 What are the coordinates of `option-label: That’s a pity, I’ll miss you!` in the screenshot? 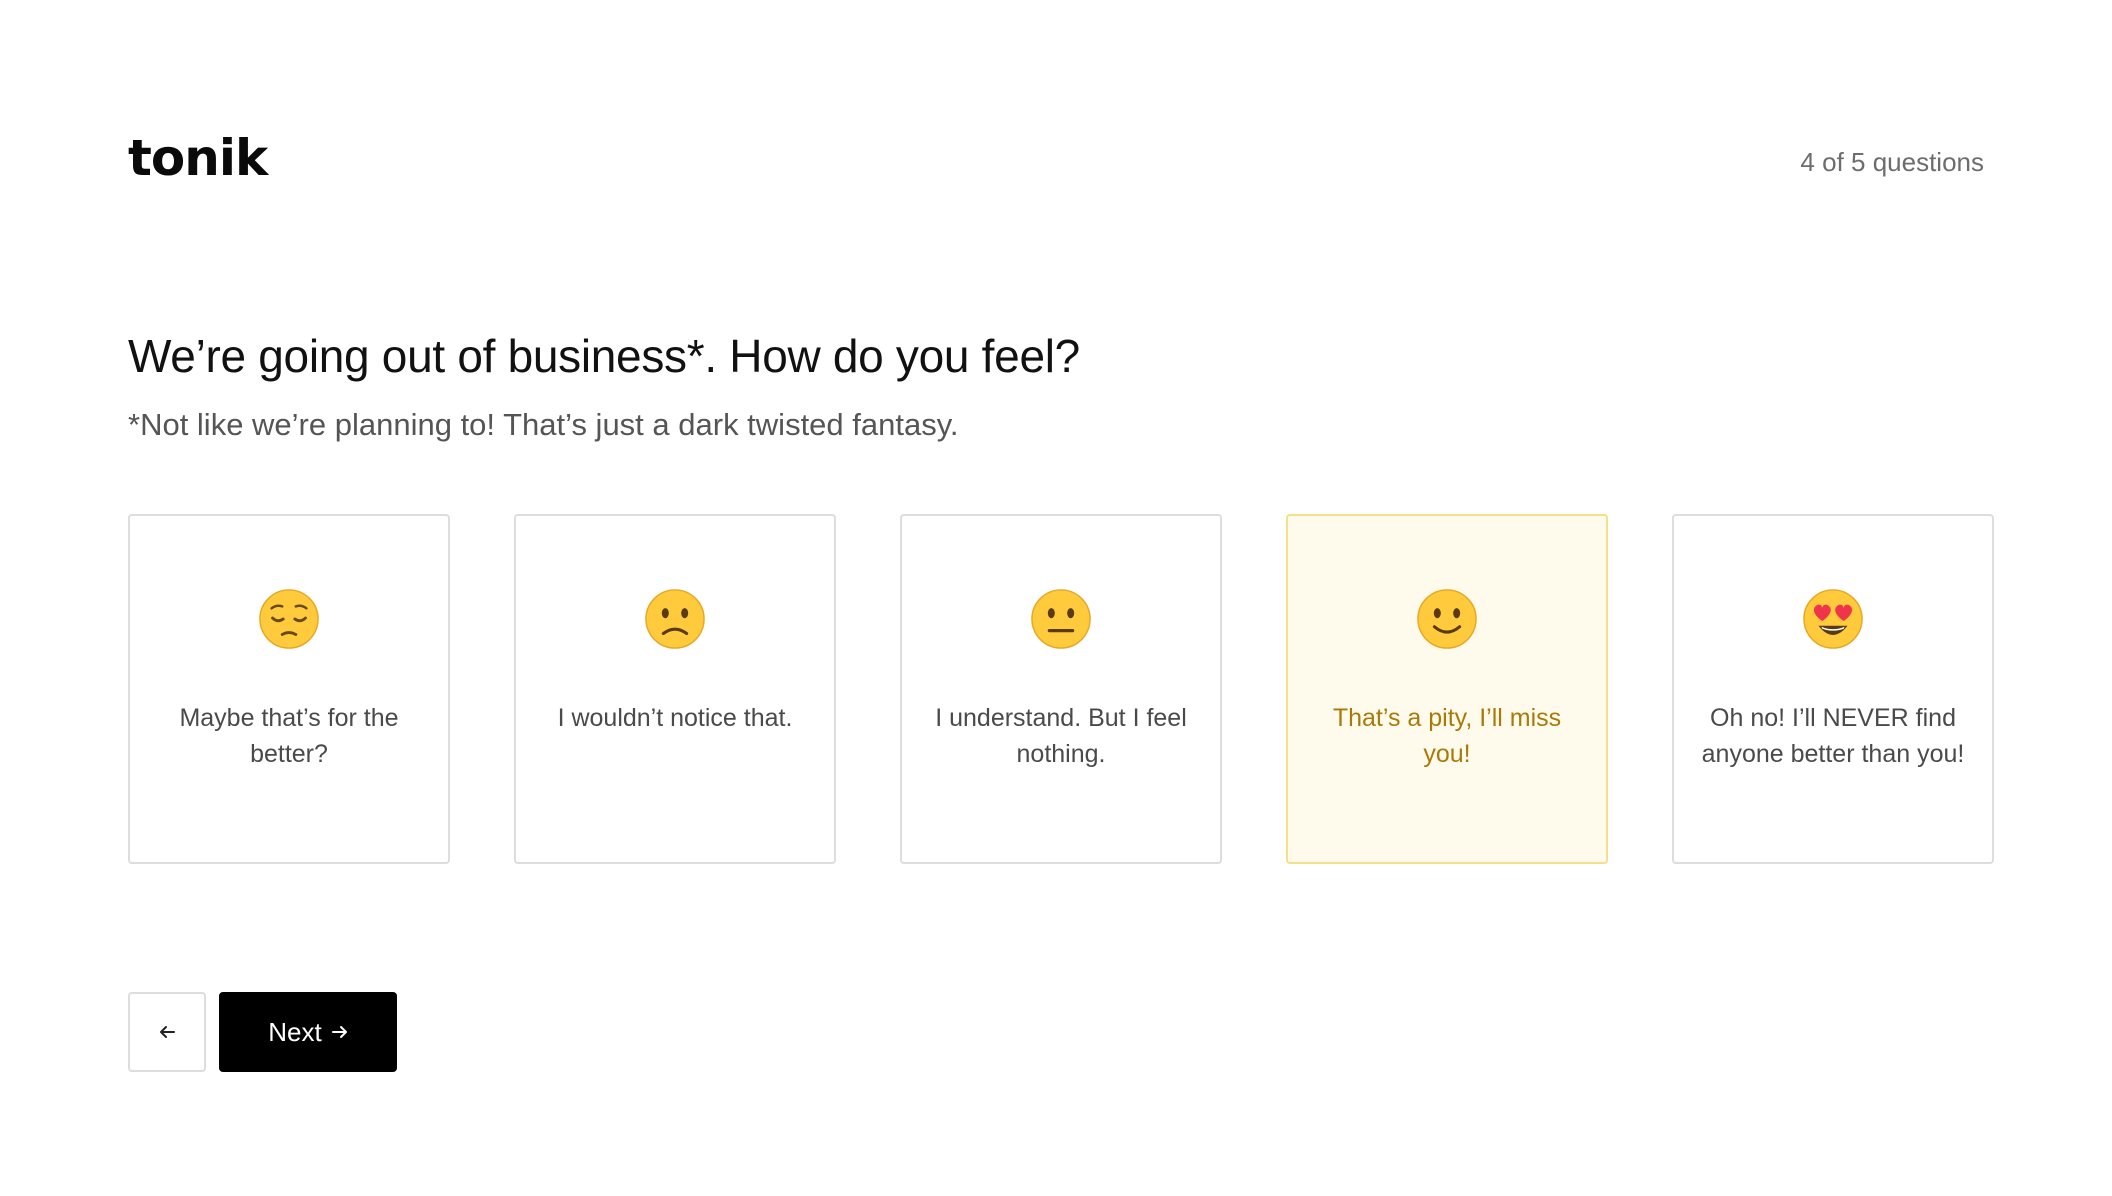 It's located at (1447, 736).